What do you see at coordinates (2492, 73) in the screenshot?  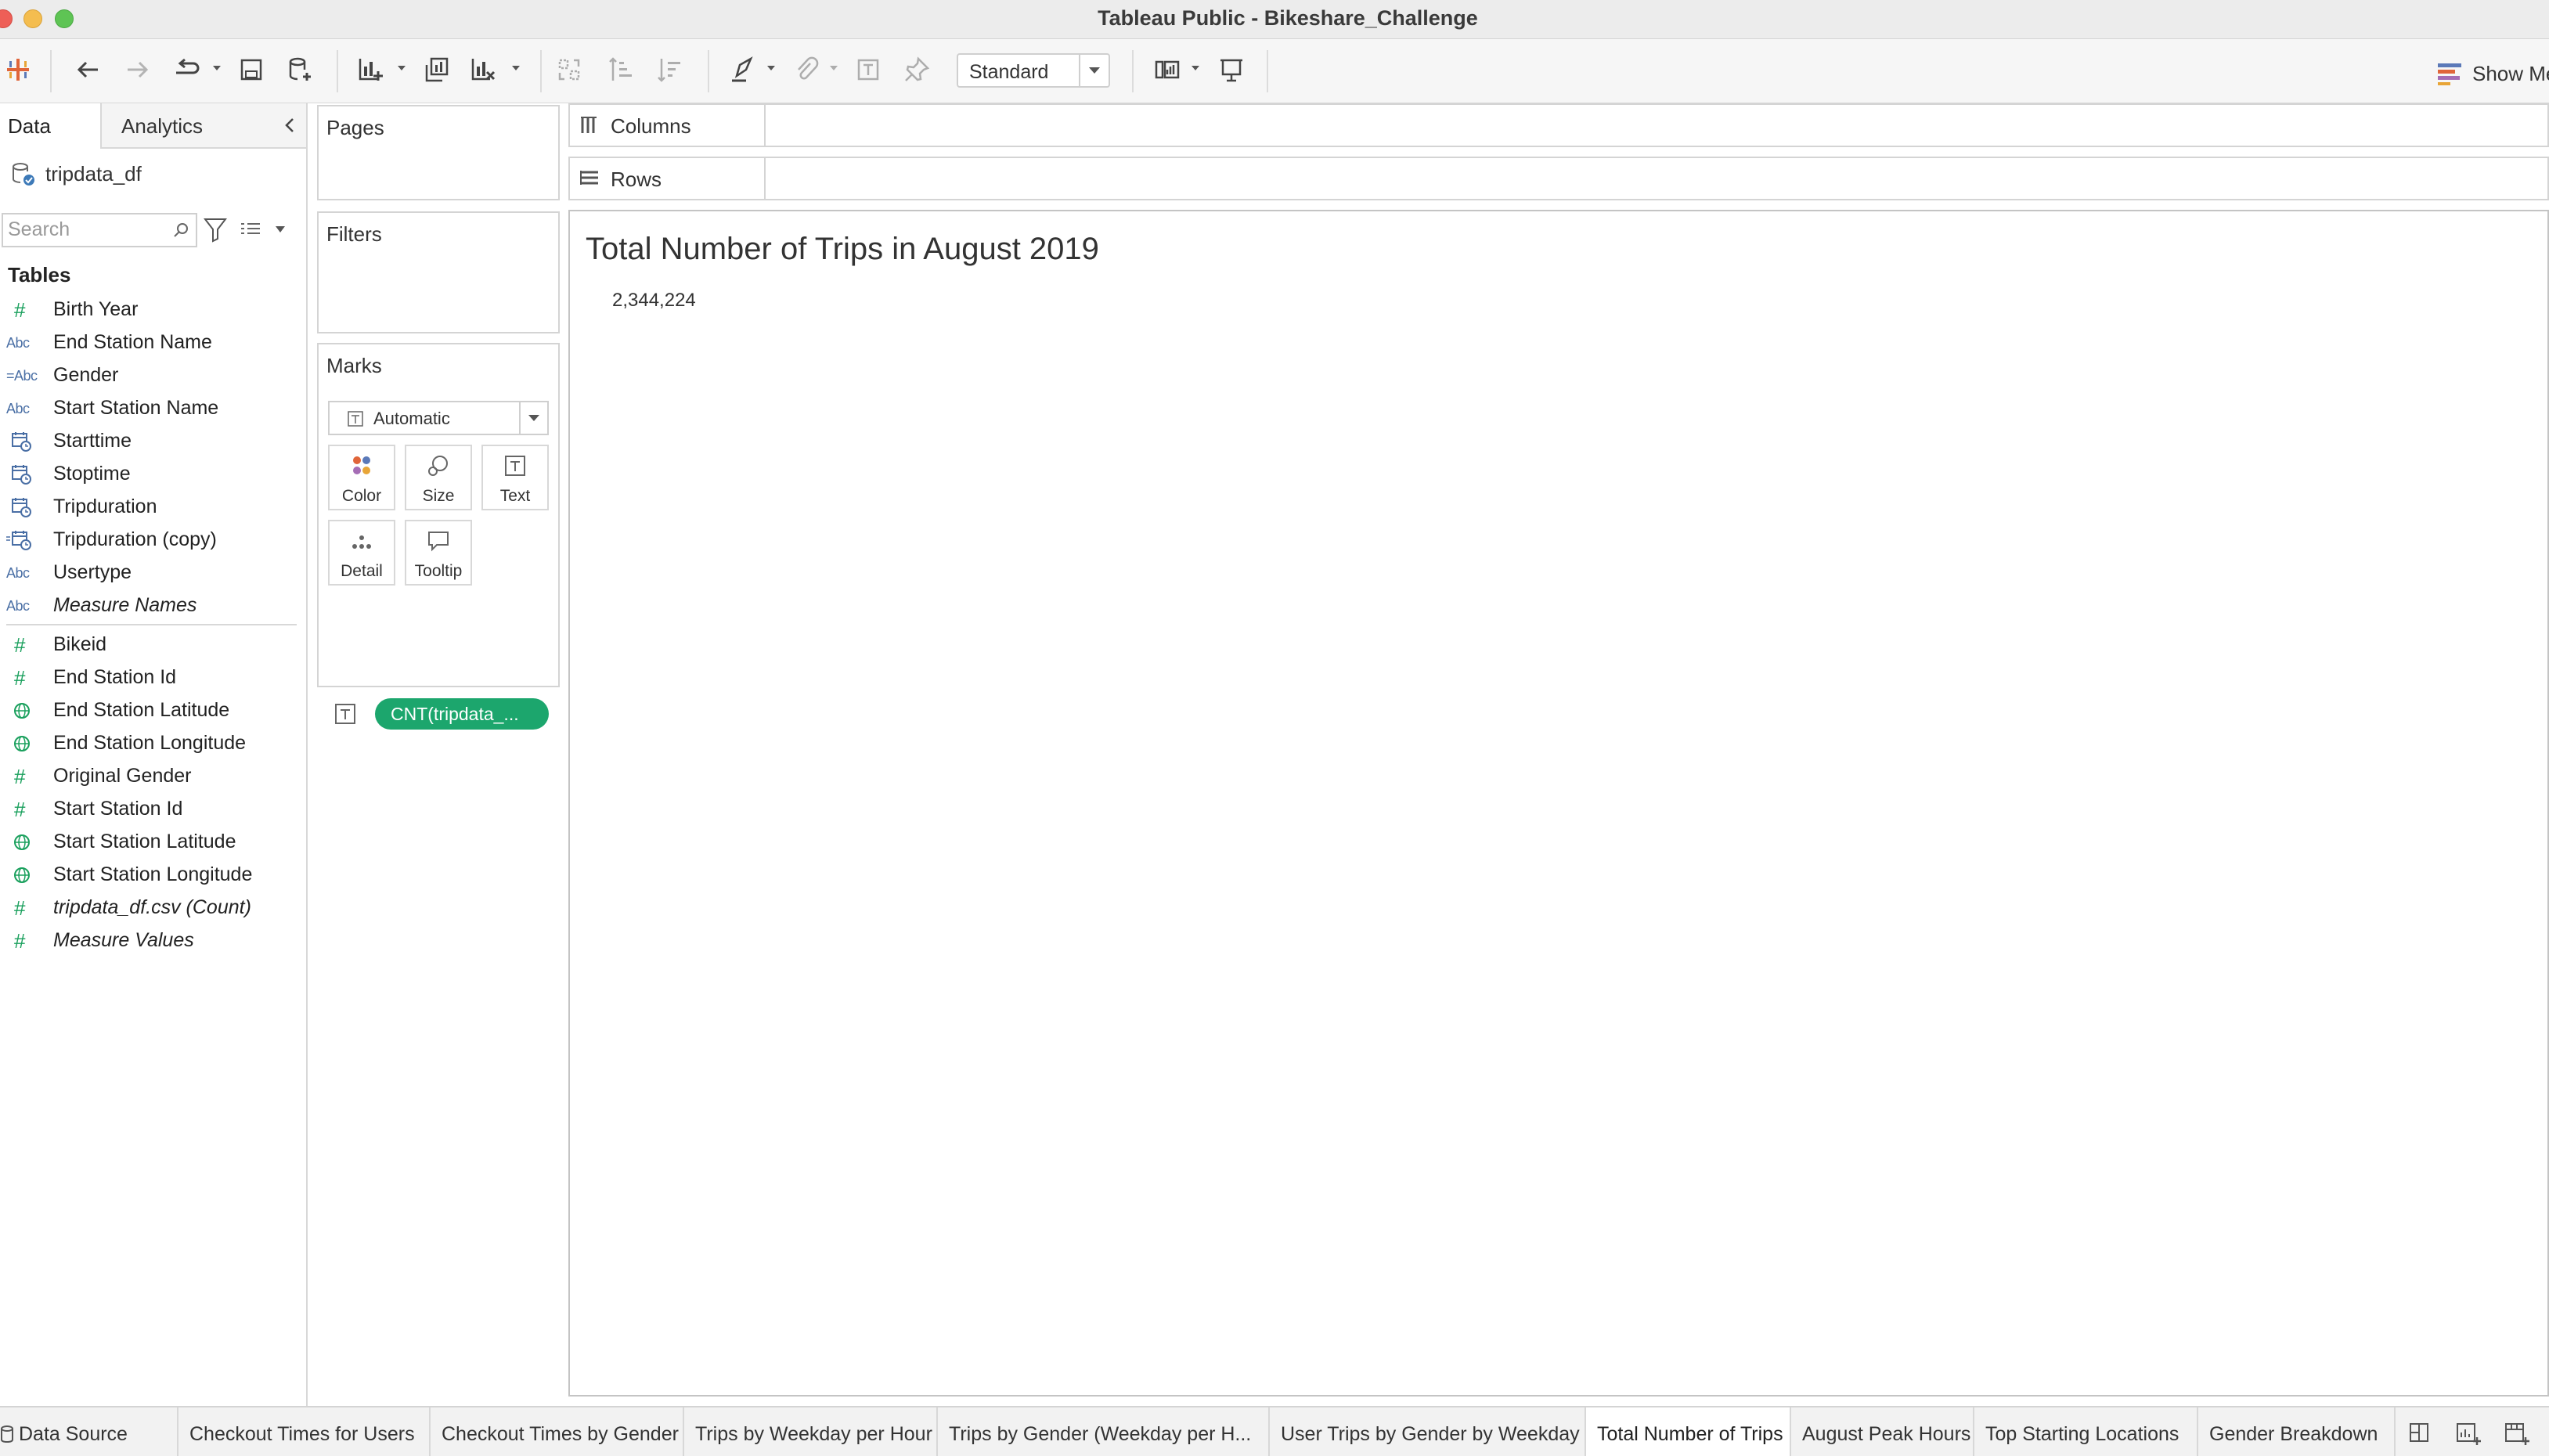 I see `show-me-button: Show Me` at bounding box center [2492, 73].